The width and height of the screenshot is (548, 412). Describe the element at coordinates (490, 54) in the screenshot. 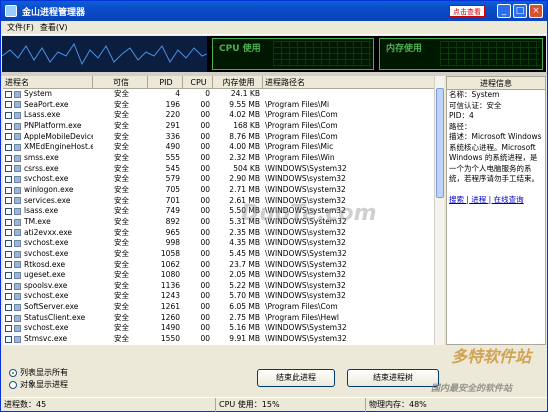

I see `memory-graph` at that location.